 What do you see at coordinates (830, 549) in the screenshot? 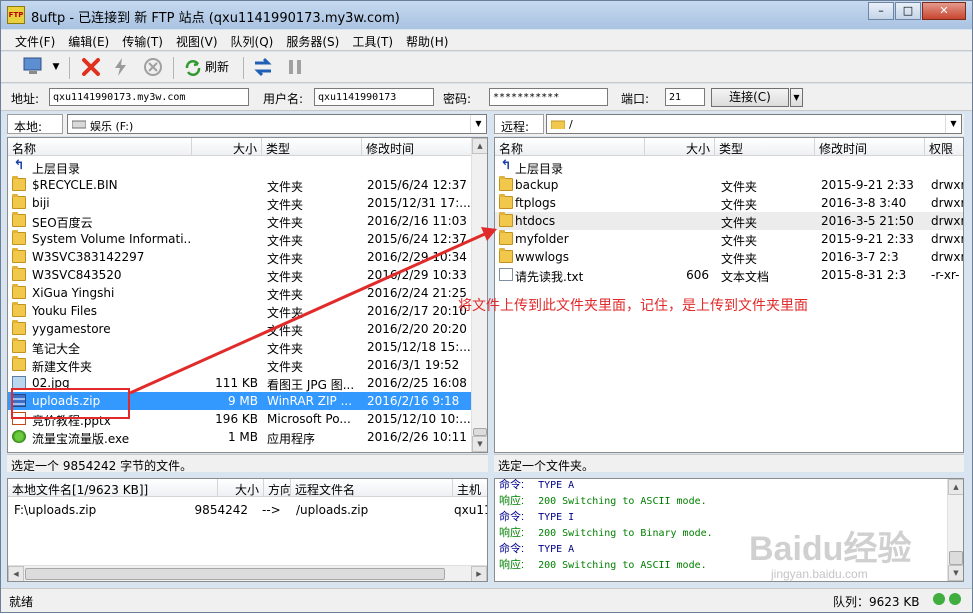
I see `watermark-logo: Baidu经验` at bounding box center [830, 549].